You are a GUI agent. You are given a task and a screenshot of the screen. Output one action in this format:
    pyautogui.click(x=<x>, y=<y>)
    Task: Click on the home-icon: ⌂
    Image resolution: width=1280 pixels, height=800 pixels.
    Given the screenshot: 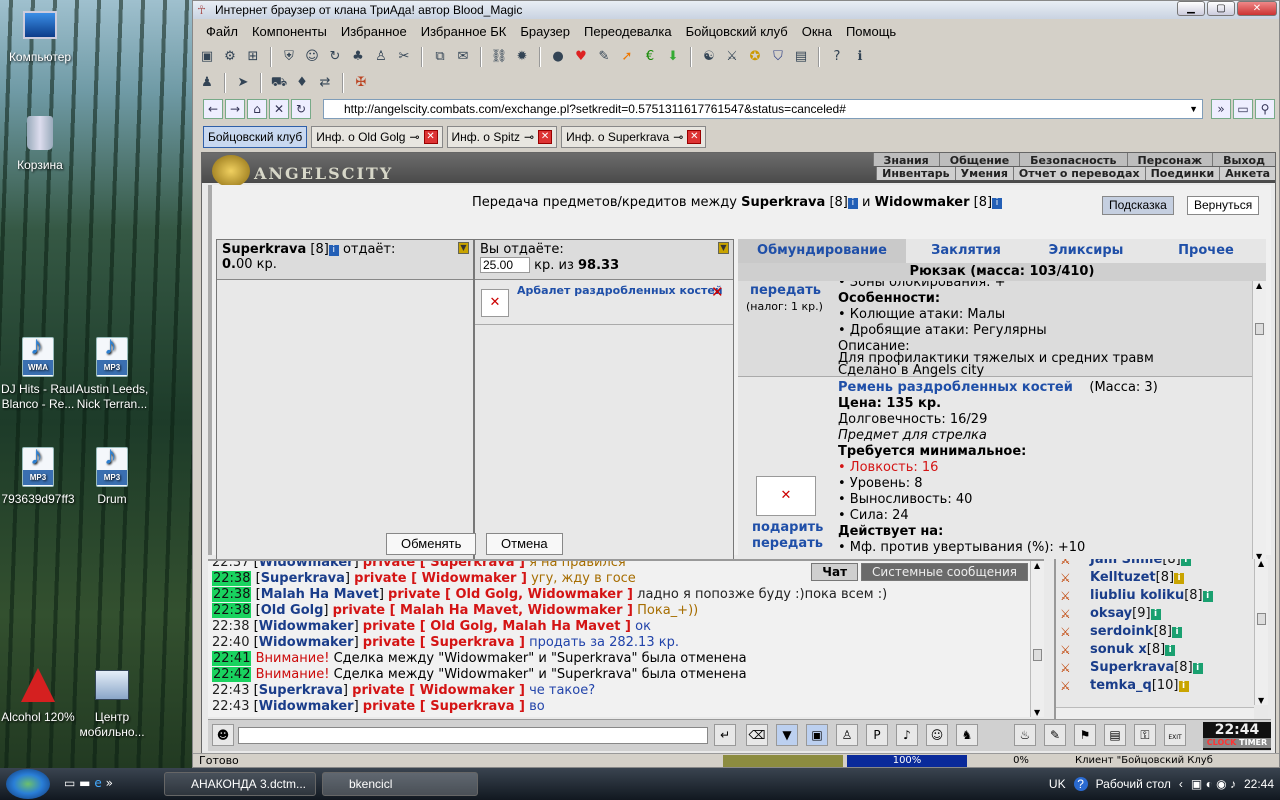 What is the action you would take?
    pyautogui.click(x=257, y=109)
    